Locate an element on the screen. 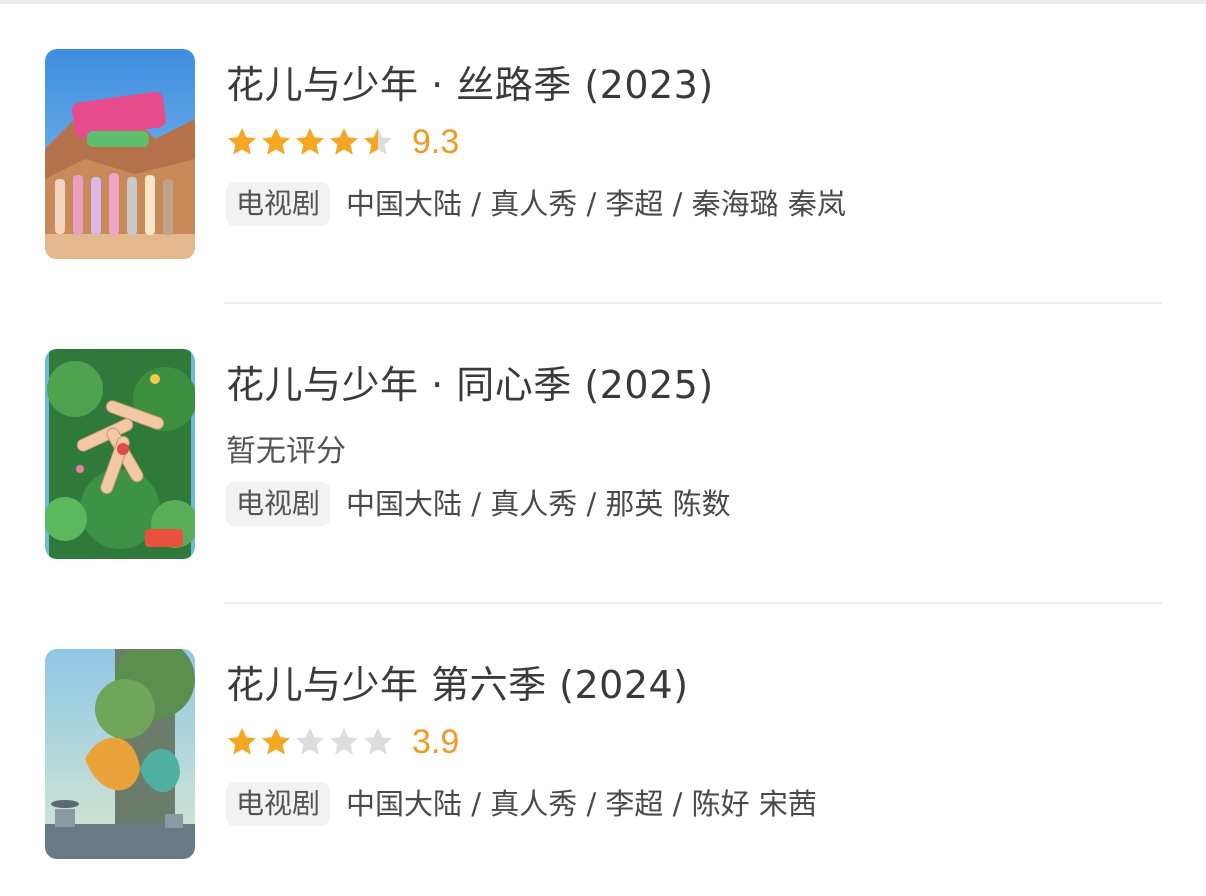 The height and width of the screenshot is (896, 1206). rating-row: 9.3 is located at coordinates (342, 142).